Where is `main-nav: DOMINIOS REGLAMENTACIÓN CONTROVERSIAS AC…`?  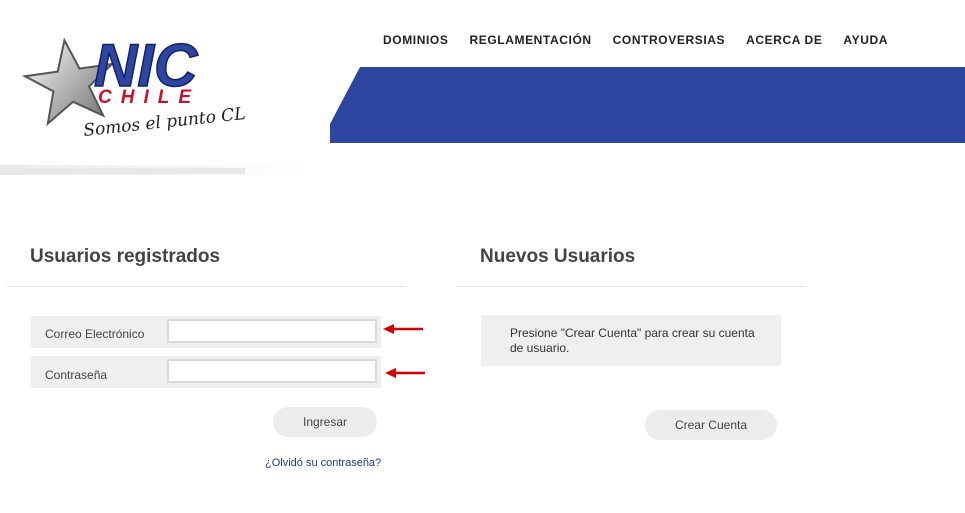 main-nav: DOMINIOS REGLAMENTACIÓN CONTROVERSIAS AC… is located at coordinates (646, 40).